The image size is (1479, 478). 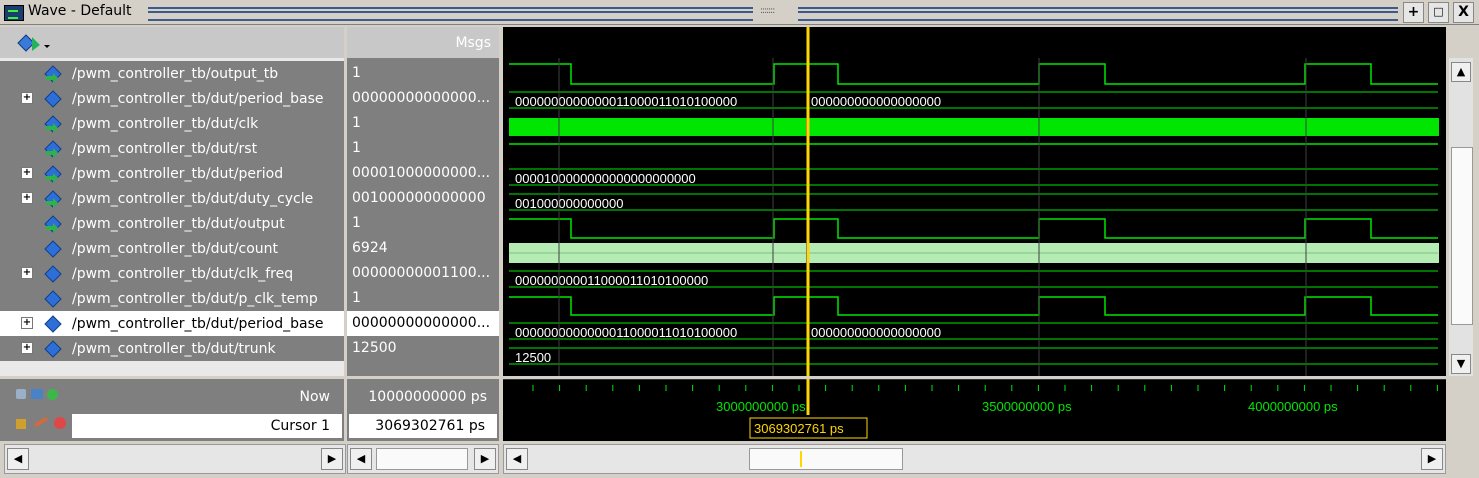 What do you see at coordinates (423, 43) in the screenshot?
I see `value-header: Msgs` at bounding box center [423, 43].